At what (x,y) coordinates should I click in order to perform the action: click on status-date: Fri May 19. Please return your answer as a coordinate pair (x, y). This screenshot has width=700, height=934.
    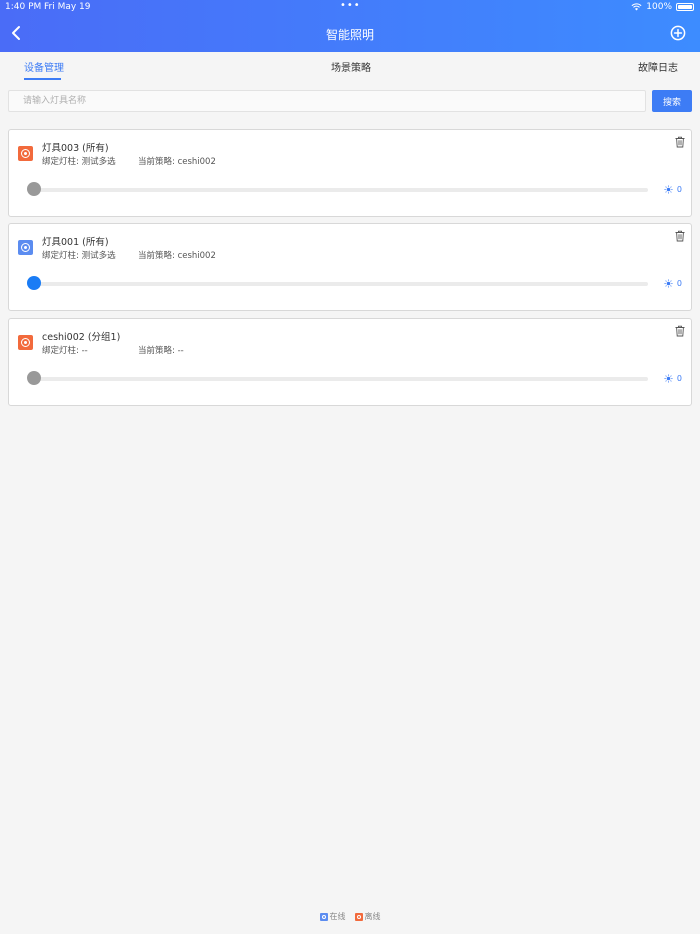
    Looking at the image, I should click on (67, 7).